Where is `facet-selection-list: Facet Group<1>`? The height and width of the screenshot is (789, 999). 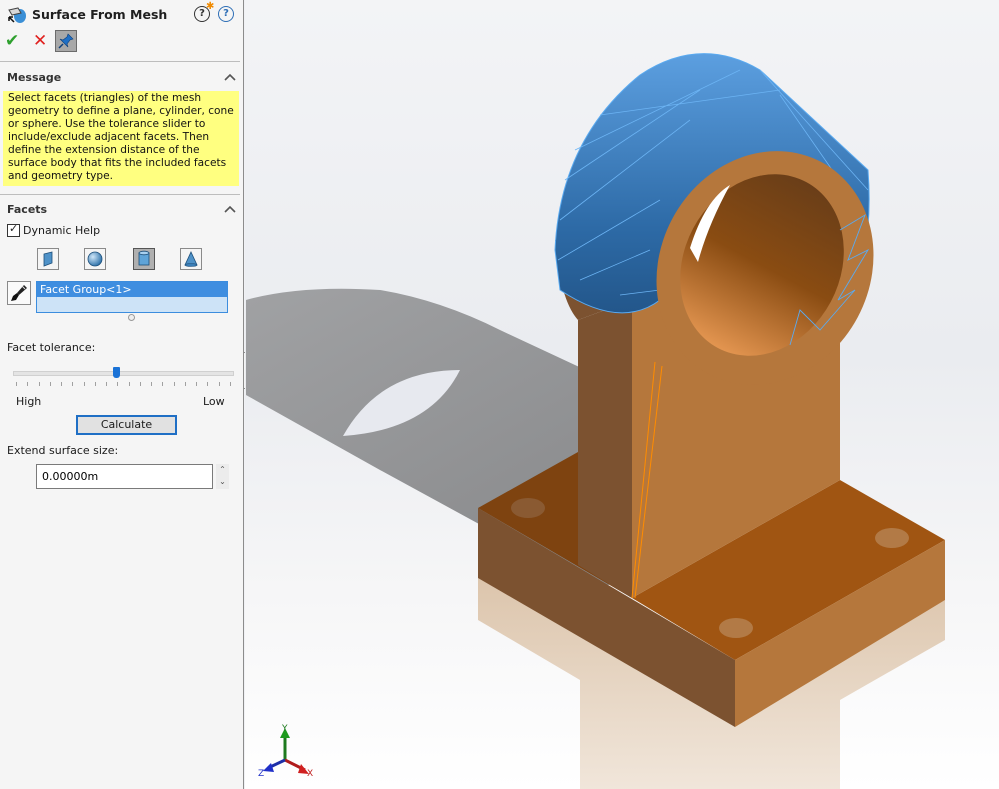
facet-selection-list: Facet Group<1> is located at coordinates (132, 297).